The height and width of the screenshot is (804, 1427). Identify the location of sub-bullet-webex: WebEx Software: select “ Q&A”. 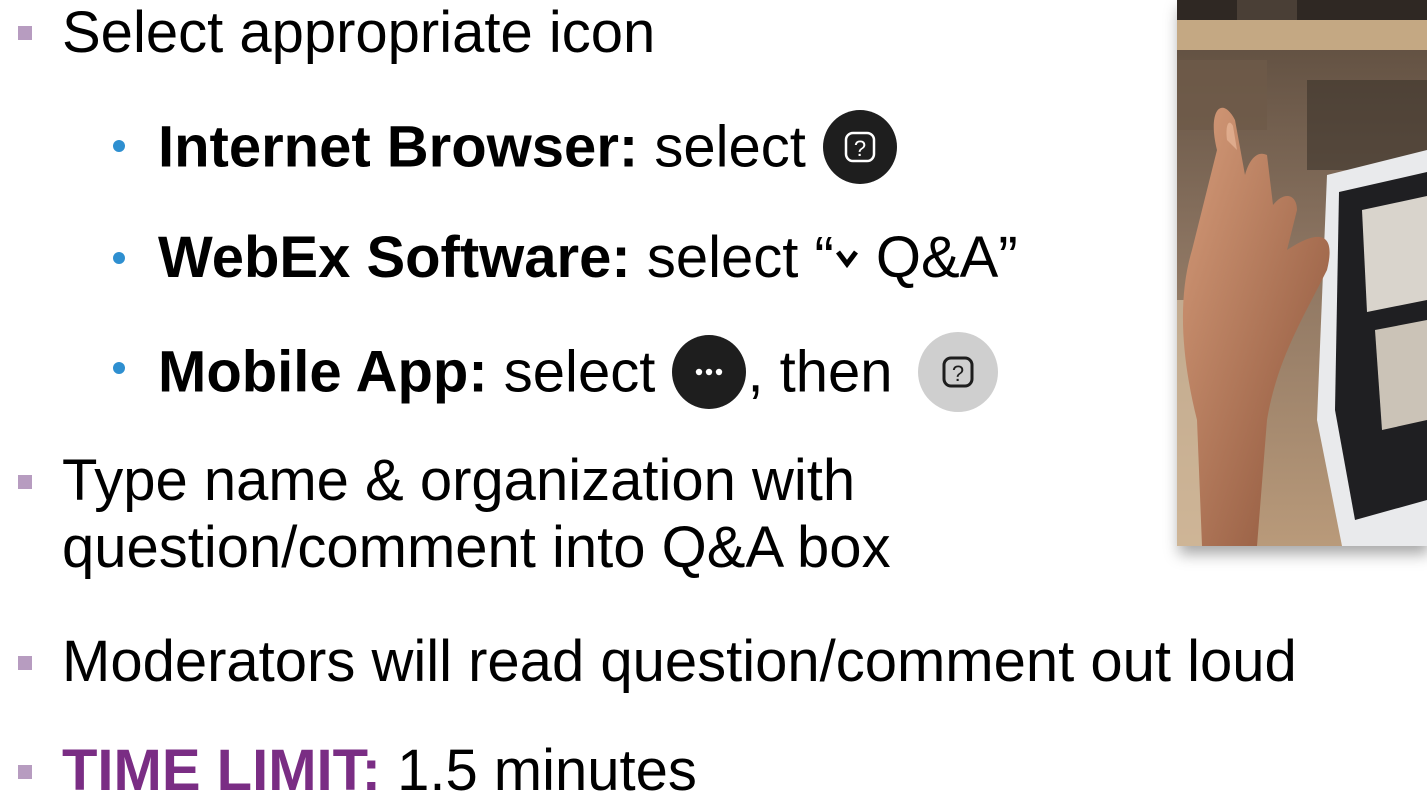
(588, 258).